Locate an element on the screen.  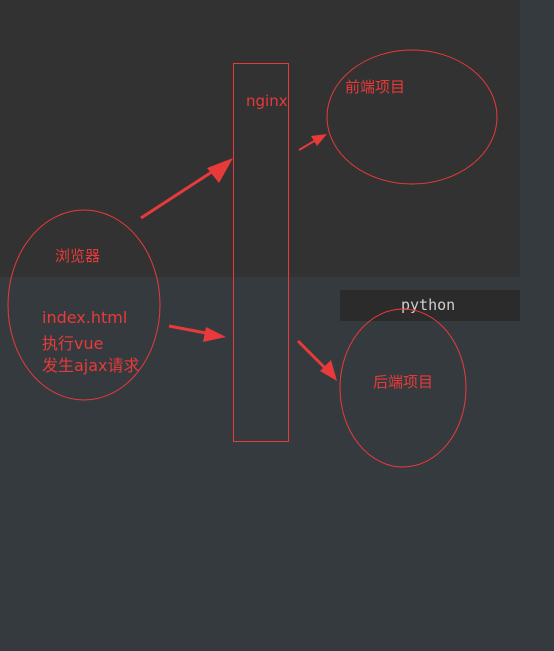
backend-label: 后端项目 is located at coordinates (403, 382).